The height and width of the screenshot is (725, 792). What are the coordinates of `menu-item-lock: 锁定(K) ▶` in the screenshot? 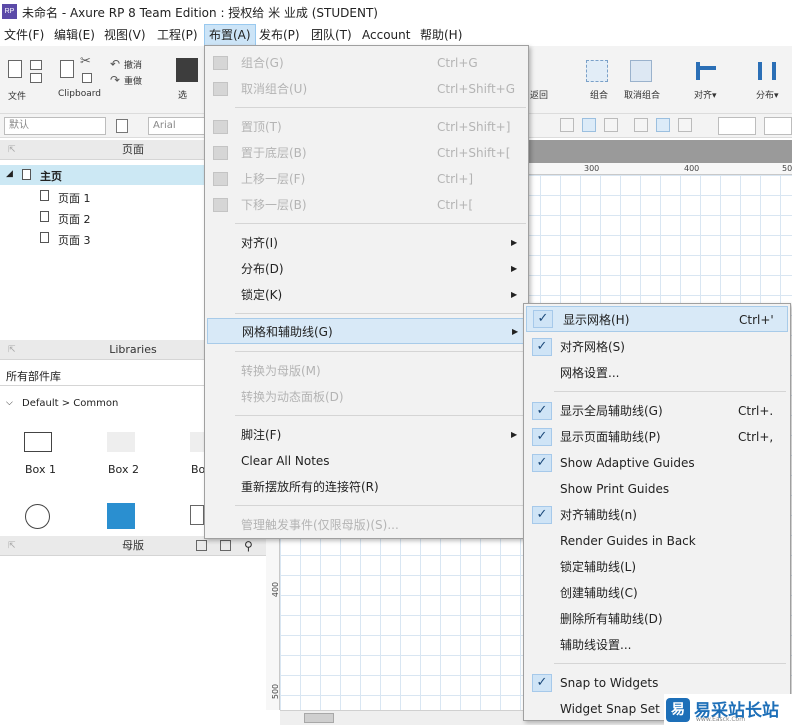 It's located at (366, 295).